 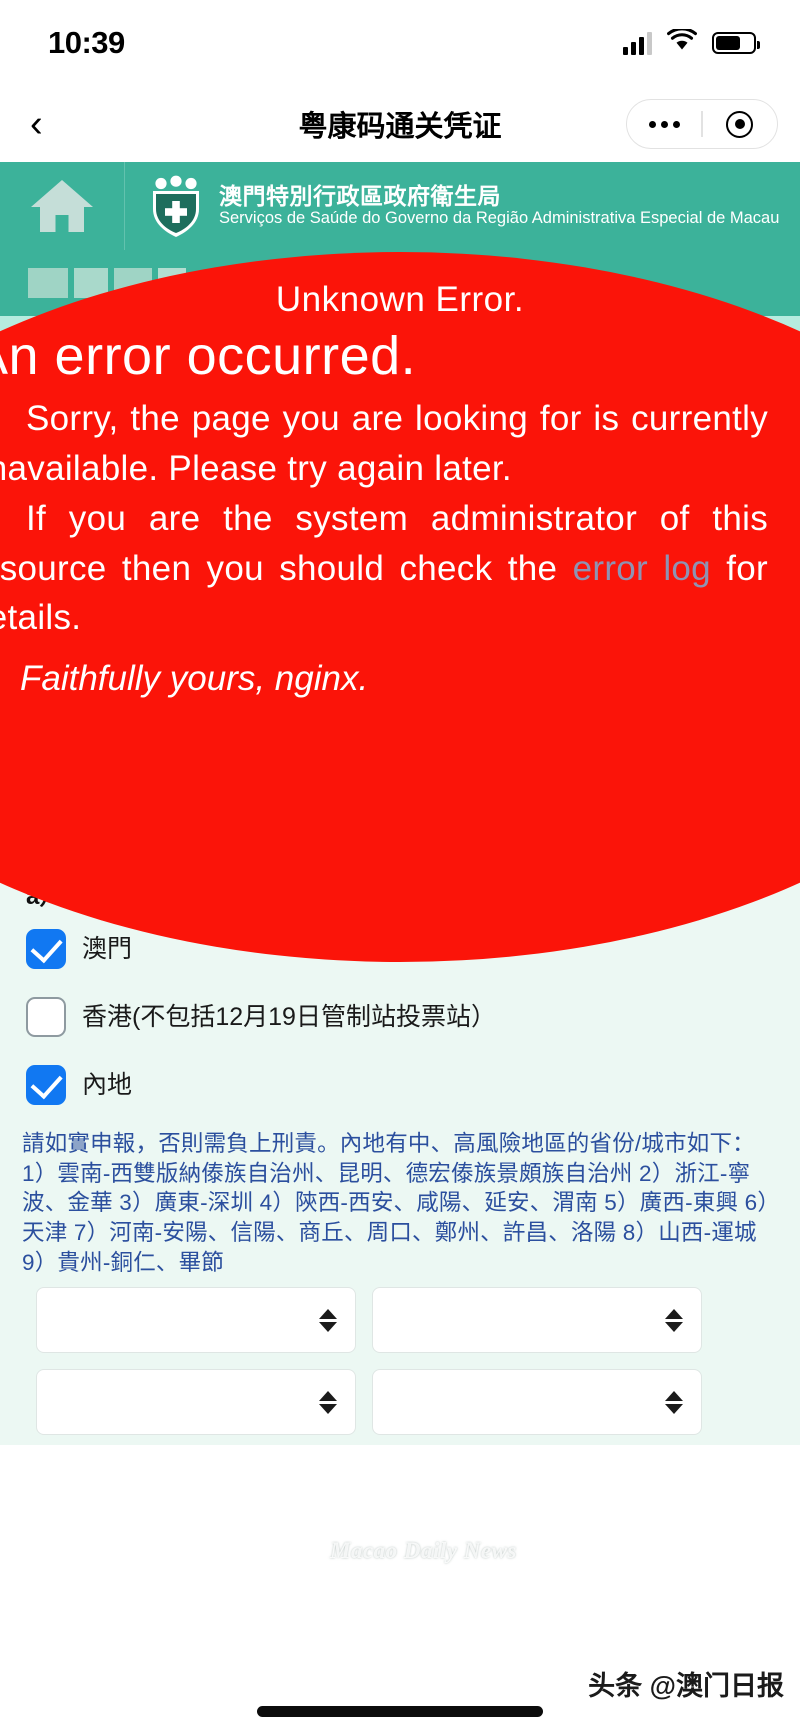 I want to click on status-time: 10:39, so click(x=86, y=42).